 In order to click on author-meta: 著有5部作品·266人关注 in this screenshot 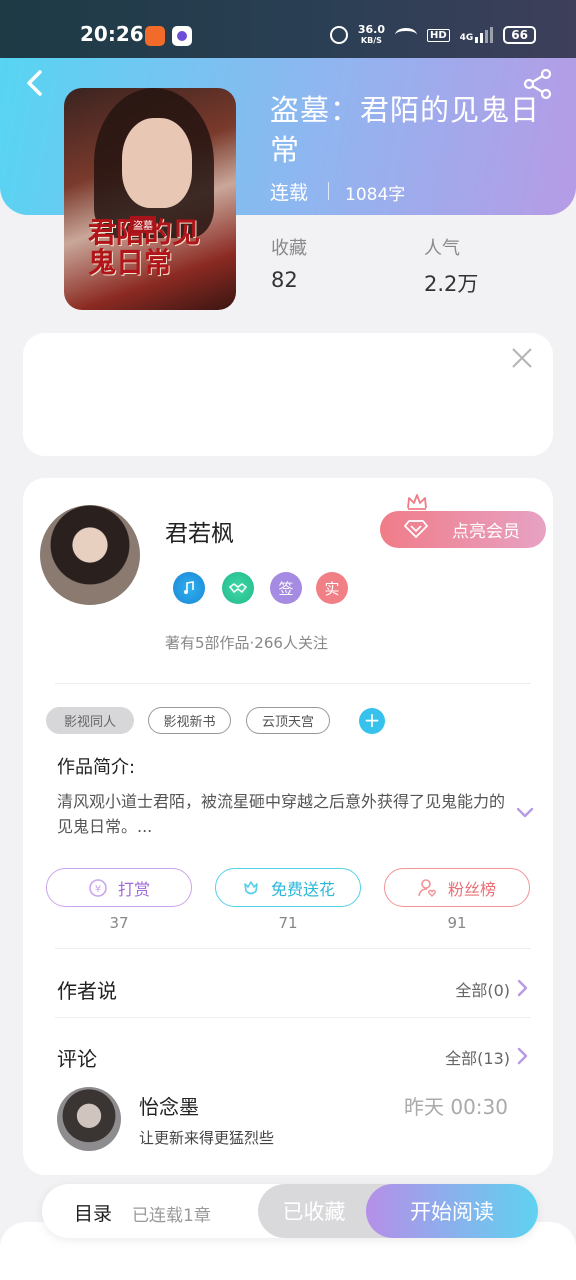, I will do `click(246, 643)`.